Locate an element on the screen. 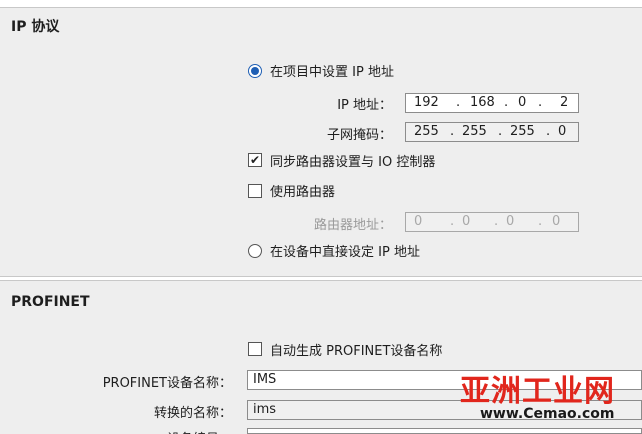 This screenshot has height=434, width=642. watermark-url: www.Cemao.com is located at coordinates (547, 414).